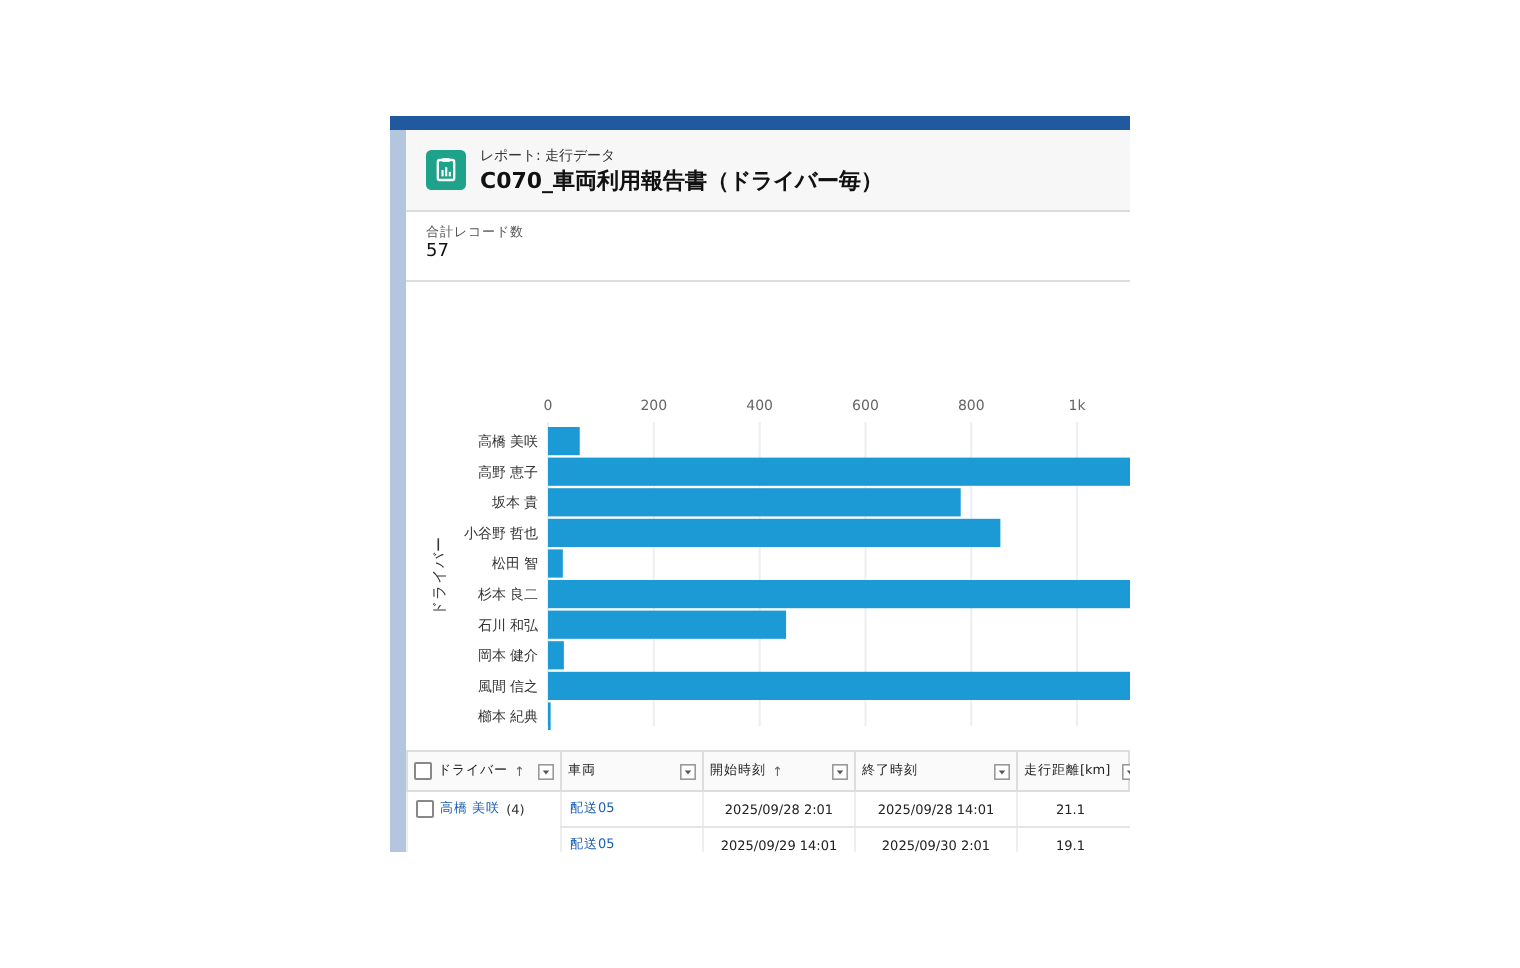 Image resolution: width=1520 pixels, height=968 pixels. What do you see at coordinates (682, 180) in the screenshot?
I see `report-title: C070_車両利用報告書（ドライバー毎）` at bounding box center [682, 180].